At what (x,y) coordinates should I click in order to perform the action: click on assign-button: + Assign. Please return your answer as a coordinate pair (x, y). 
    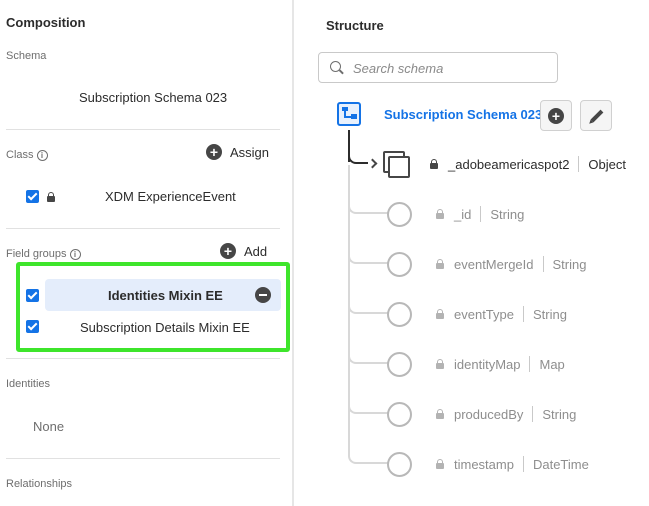
    Looking at the image, I should click on (237, 152).